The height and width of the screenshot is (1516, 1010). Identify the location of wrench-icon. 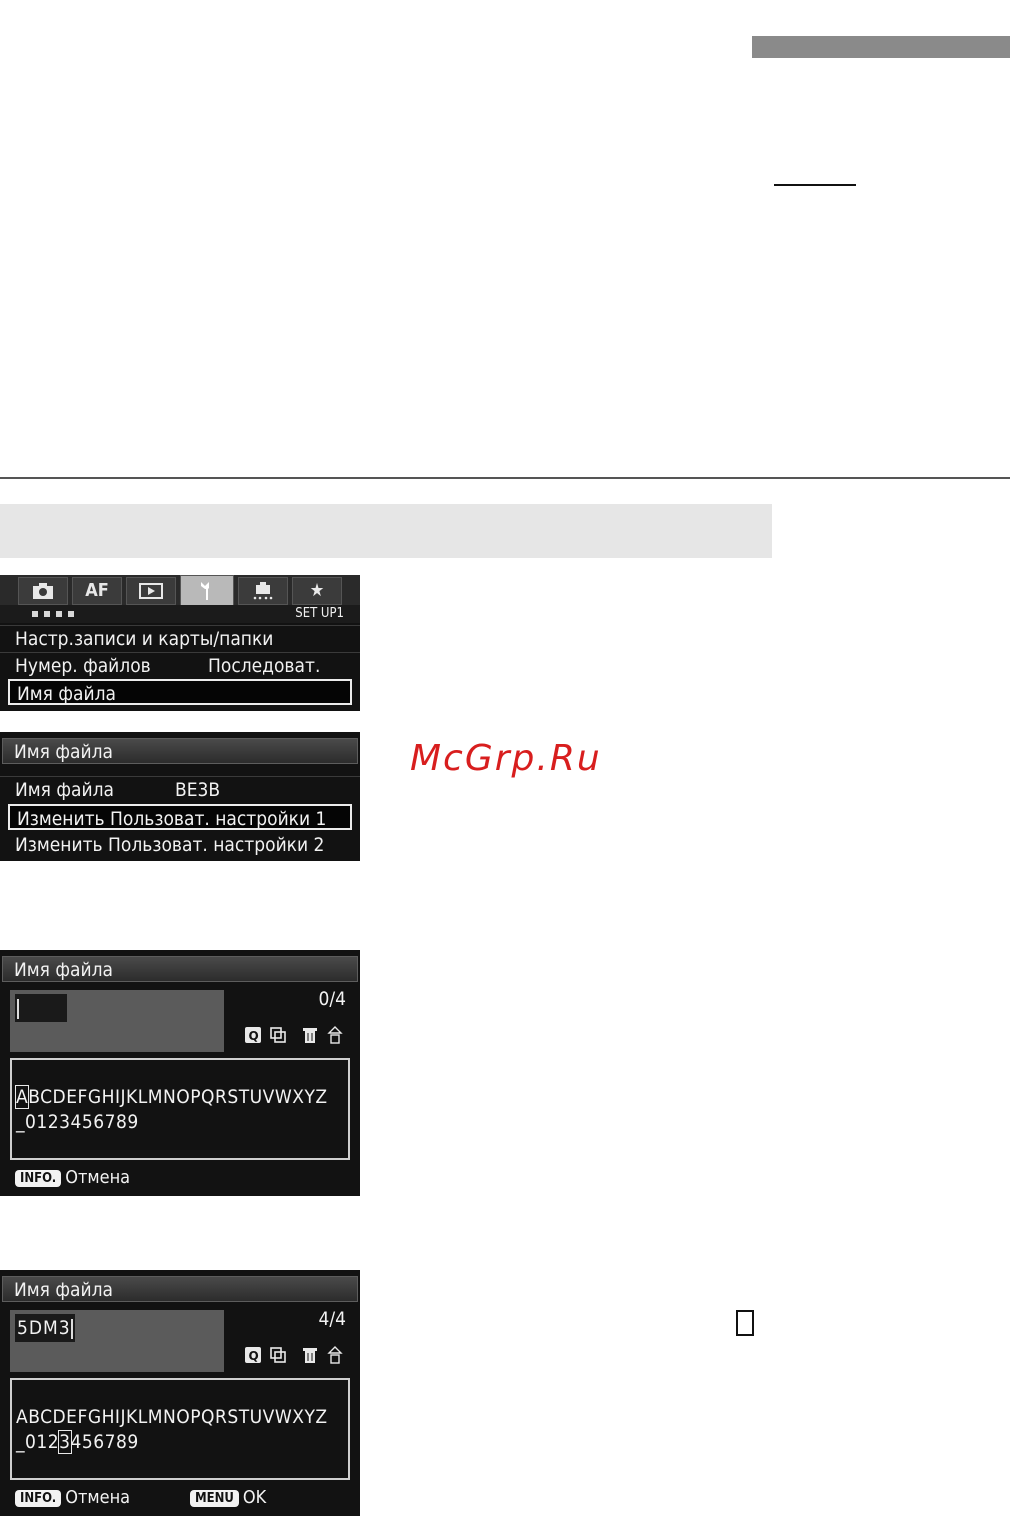
(205, 591).